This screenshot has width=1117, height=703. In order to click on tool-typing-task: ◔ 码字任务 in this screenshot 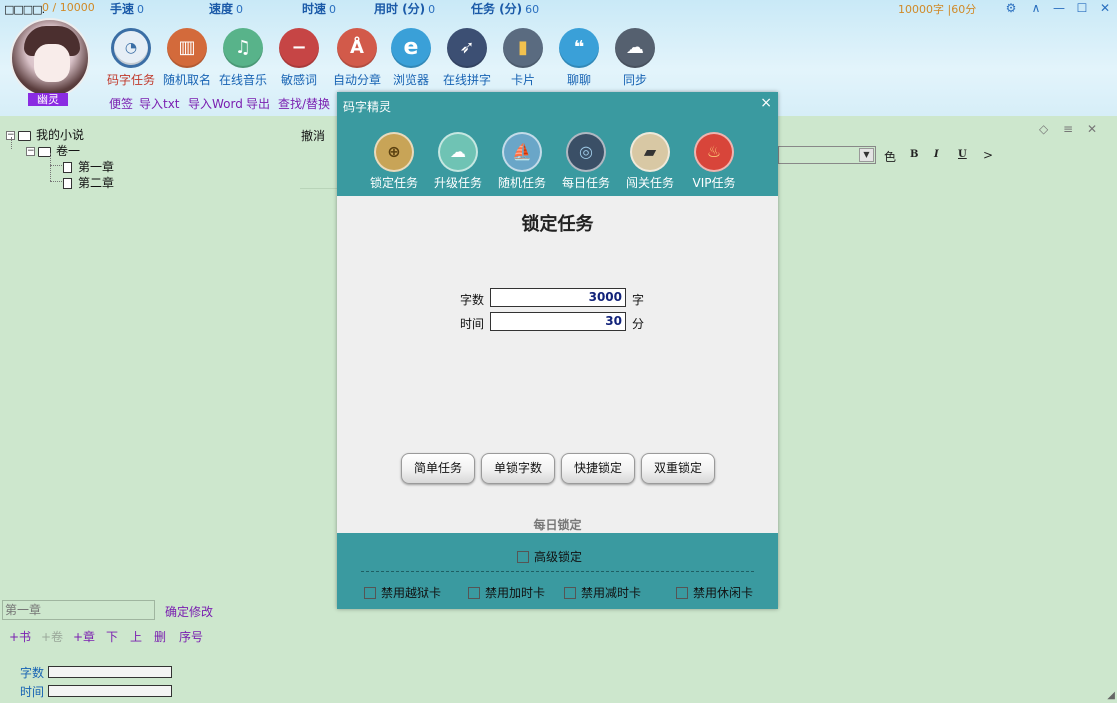, I will do `click(131, 58)`.